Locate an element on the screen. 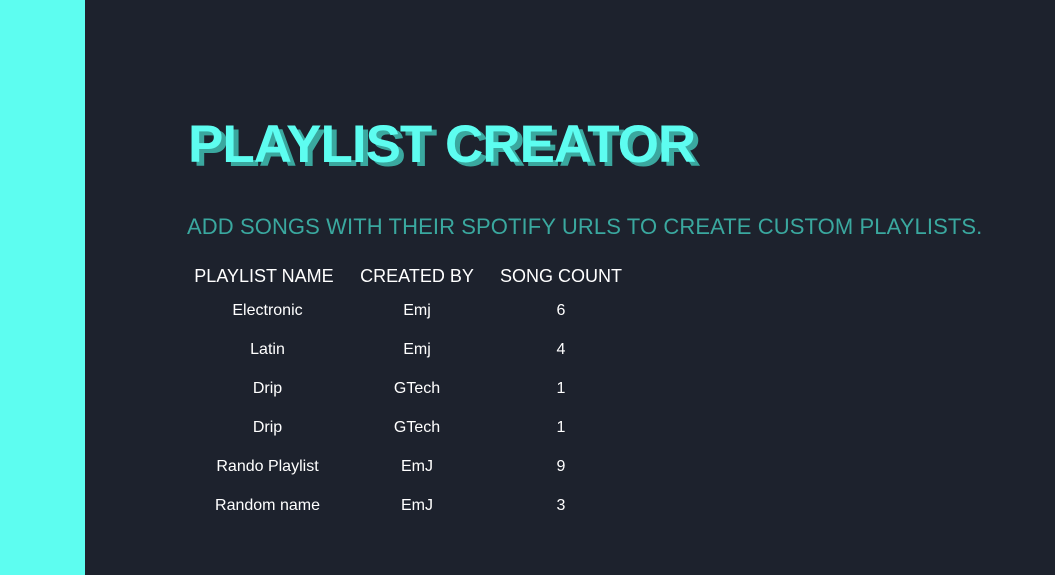  table-row: Electronic Emj 6 is located at coordinates (411, 310).